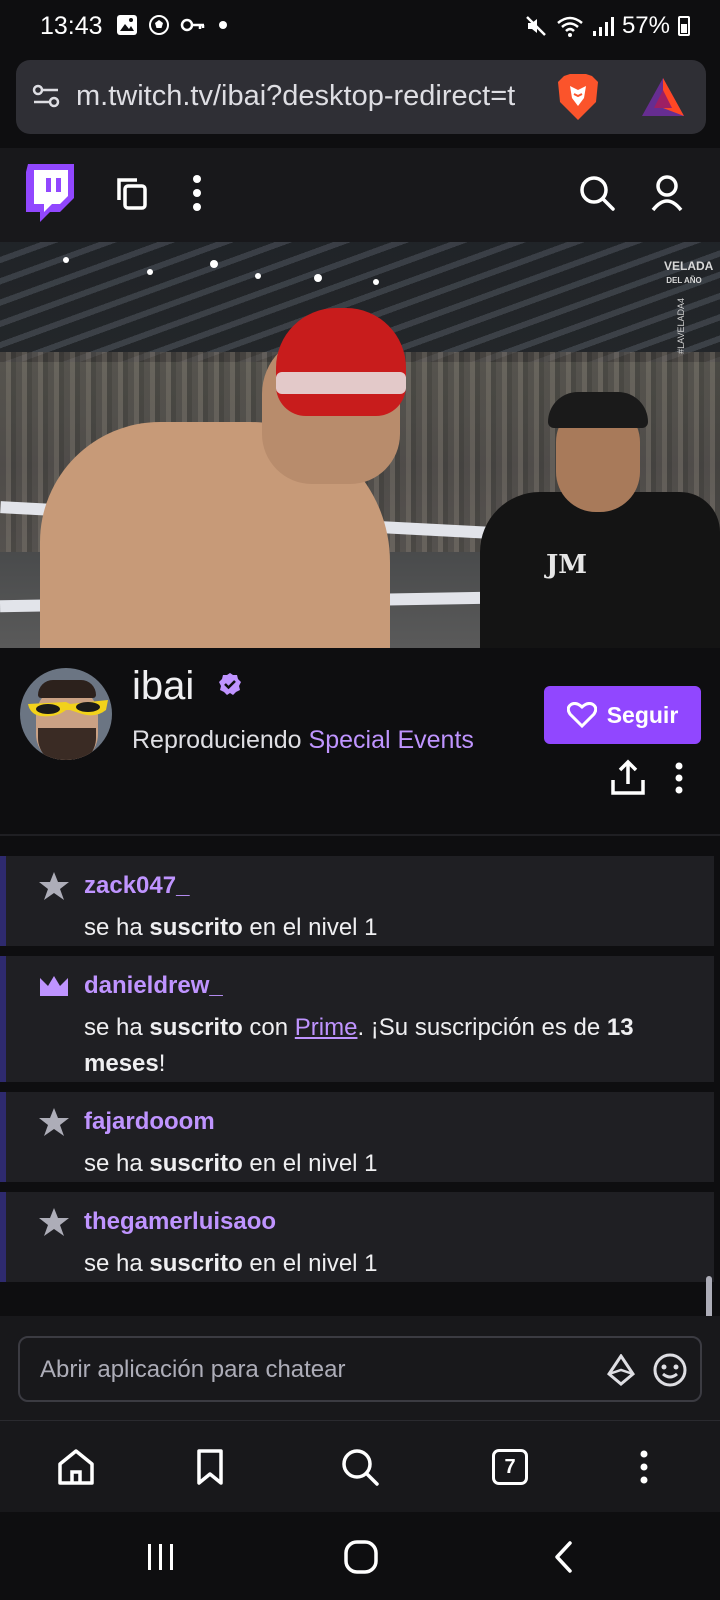 The height and width of the screenshot is (1600, 720). Describe the element at coordinates (689, 266) in the screenshot. I see `watermark-title: VELADA` at that location.